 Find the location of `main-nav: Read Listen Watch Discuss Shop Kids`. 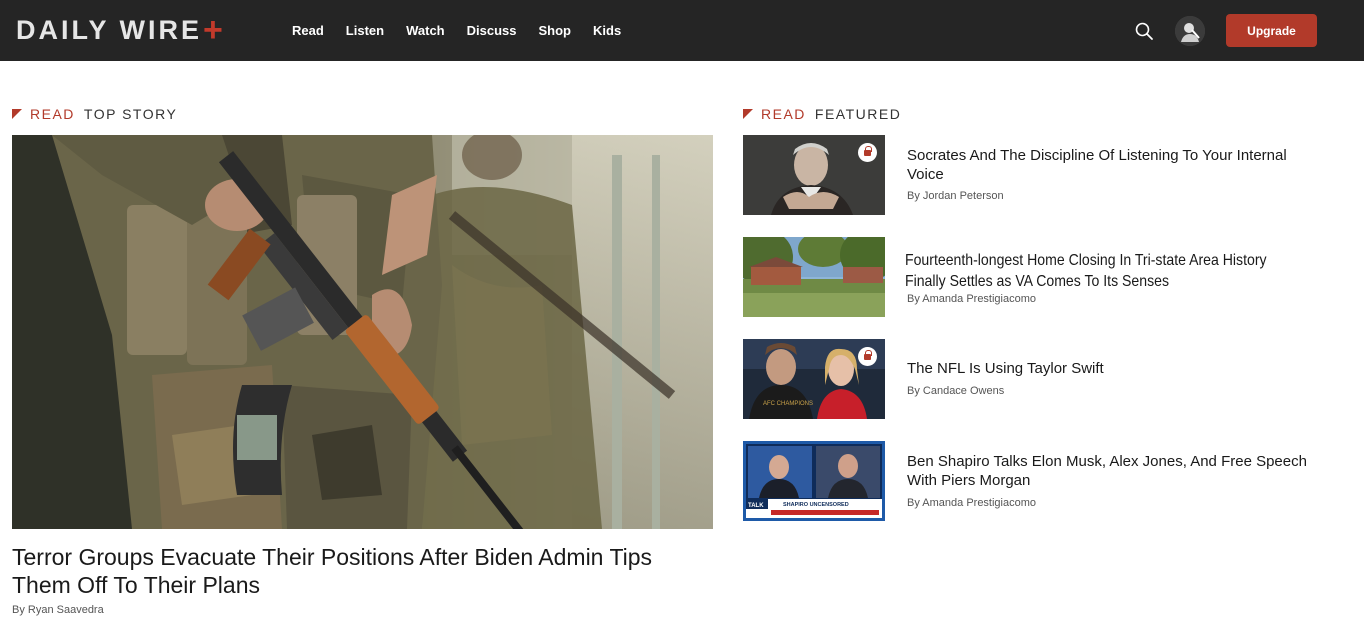

main-nav: Read Listen Watch Discuss Shop Kids is located at coordinates (467, 30).